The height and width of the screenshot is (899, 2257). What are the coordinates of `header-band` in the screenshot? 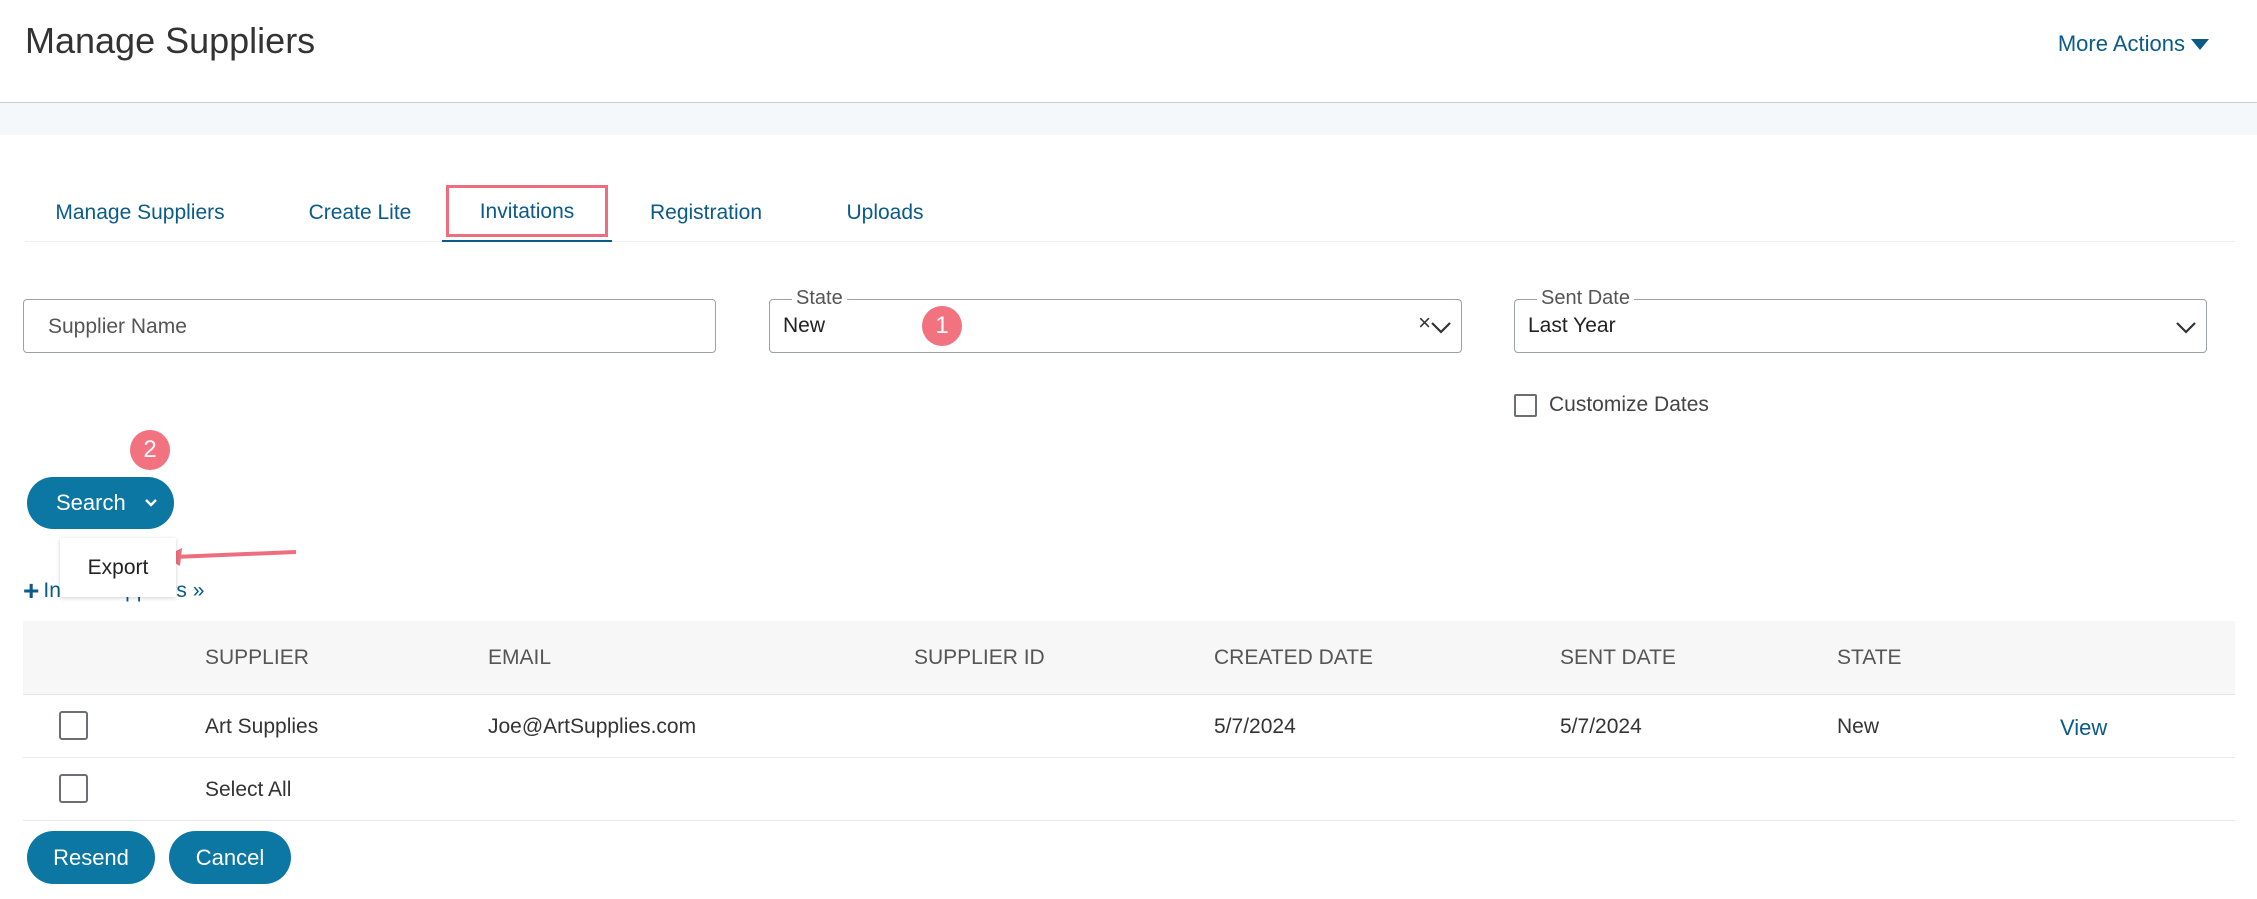 It's located at (1128, 119).